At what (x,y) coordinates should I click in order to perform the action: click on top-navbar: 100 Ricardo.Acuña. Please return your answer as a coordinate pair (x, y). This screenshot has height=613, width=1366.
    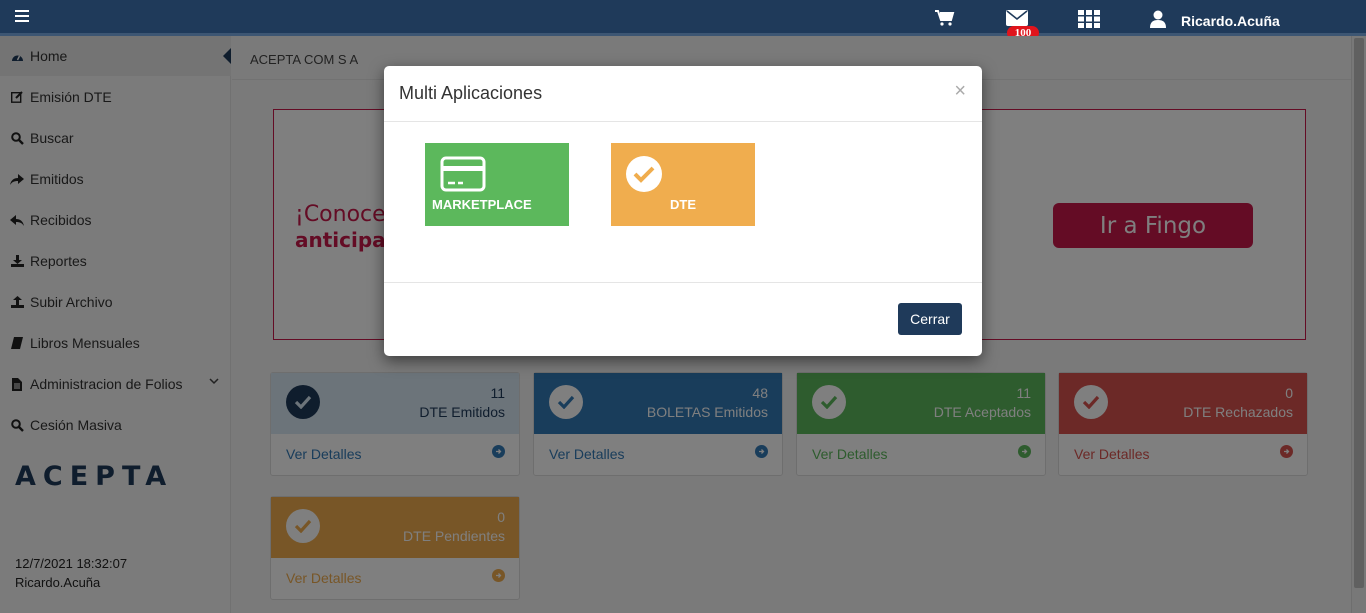
    Looking at the image, I should click on (683, 20).